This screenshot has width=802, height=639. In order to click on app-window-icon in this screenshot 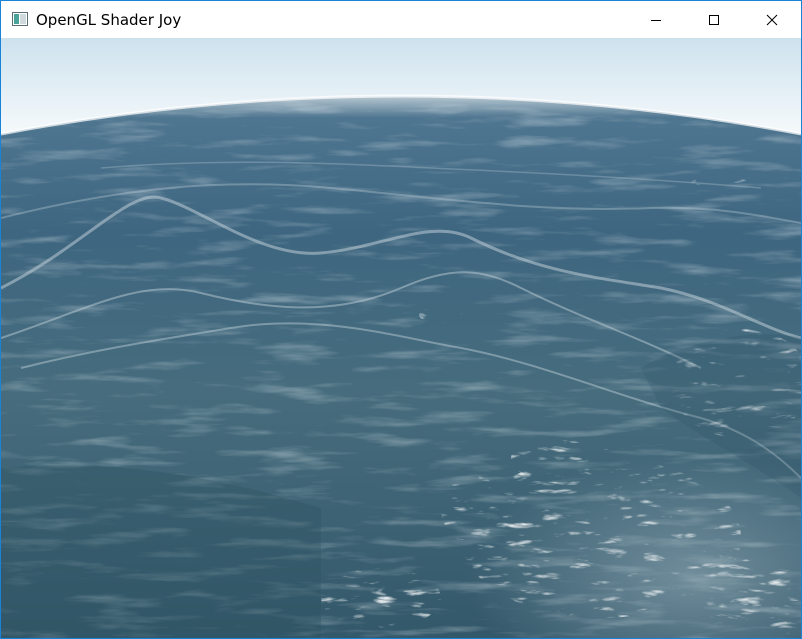, I will do `click(20, 19)`.